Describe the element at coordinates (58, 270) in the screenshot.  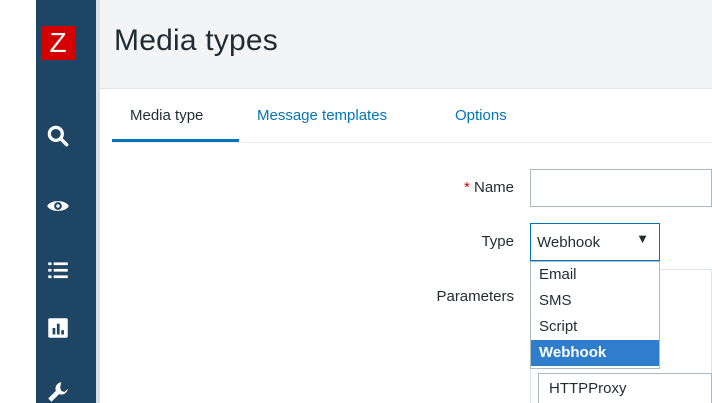
I see `list-icon` at that location.